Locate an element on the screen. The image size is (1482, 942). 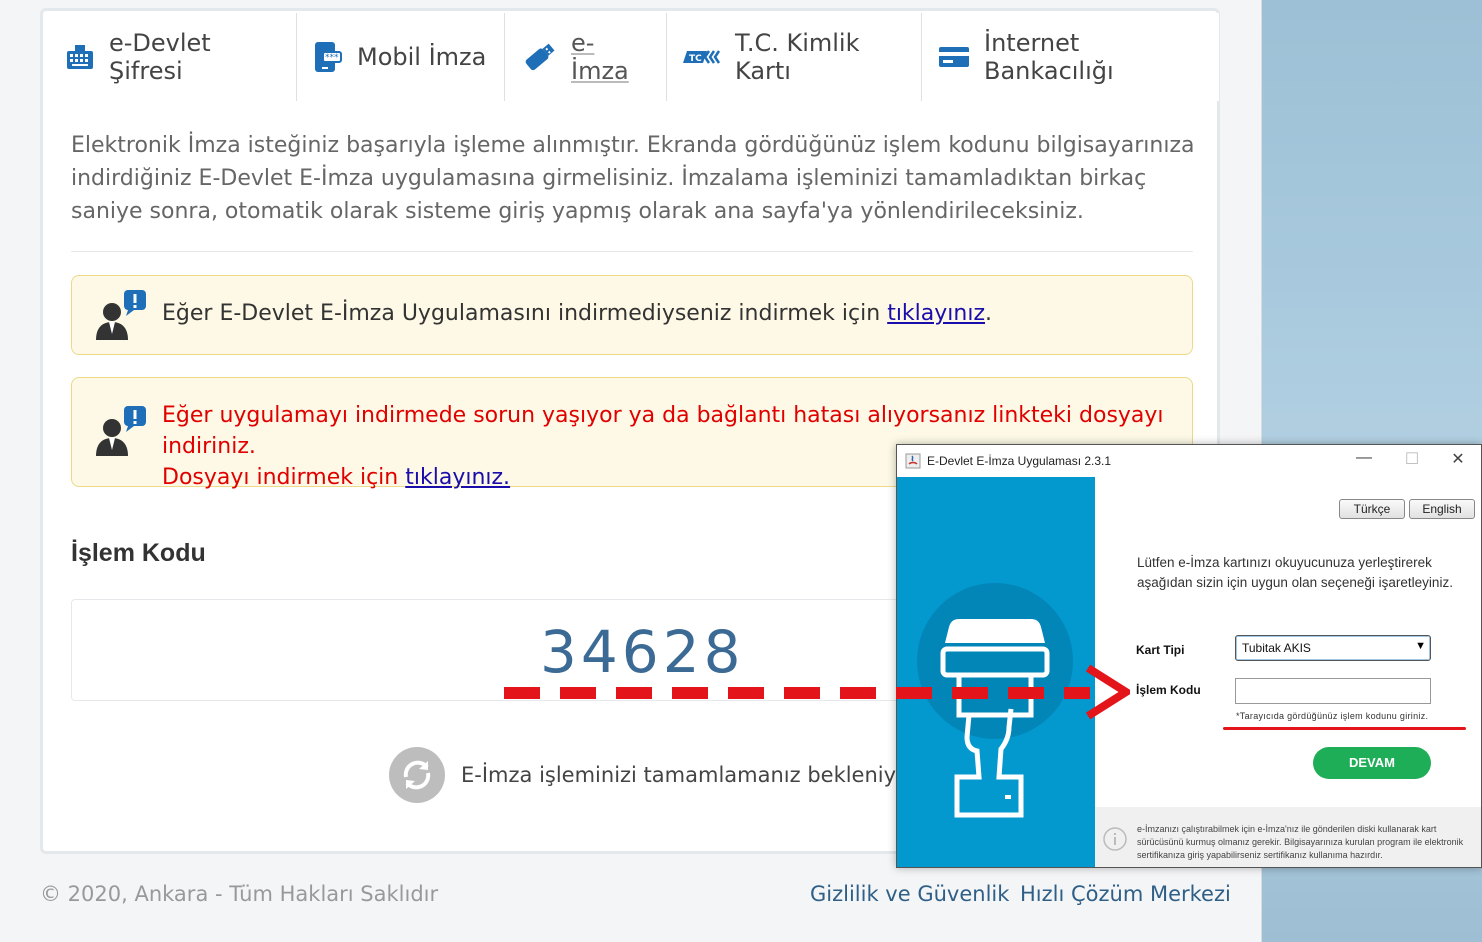
turkce-button: Türkçe is located at coordinates (1372, 509).